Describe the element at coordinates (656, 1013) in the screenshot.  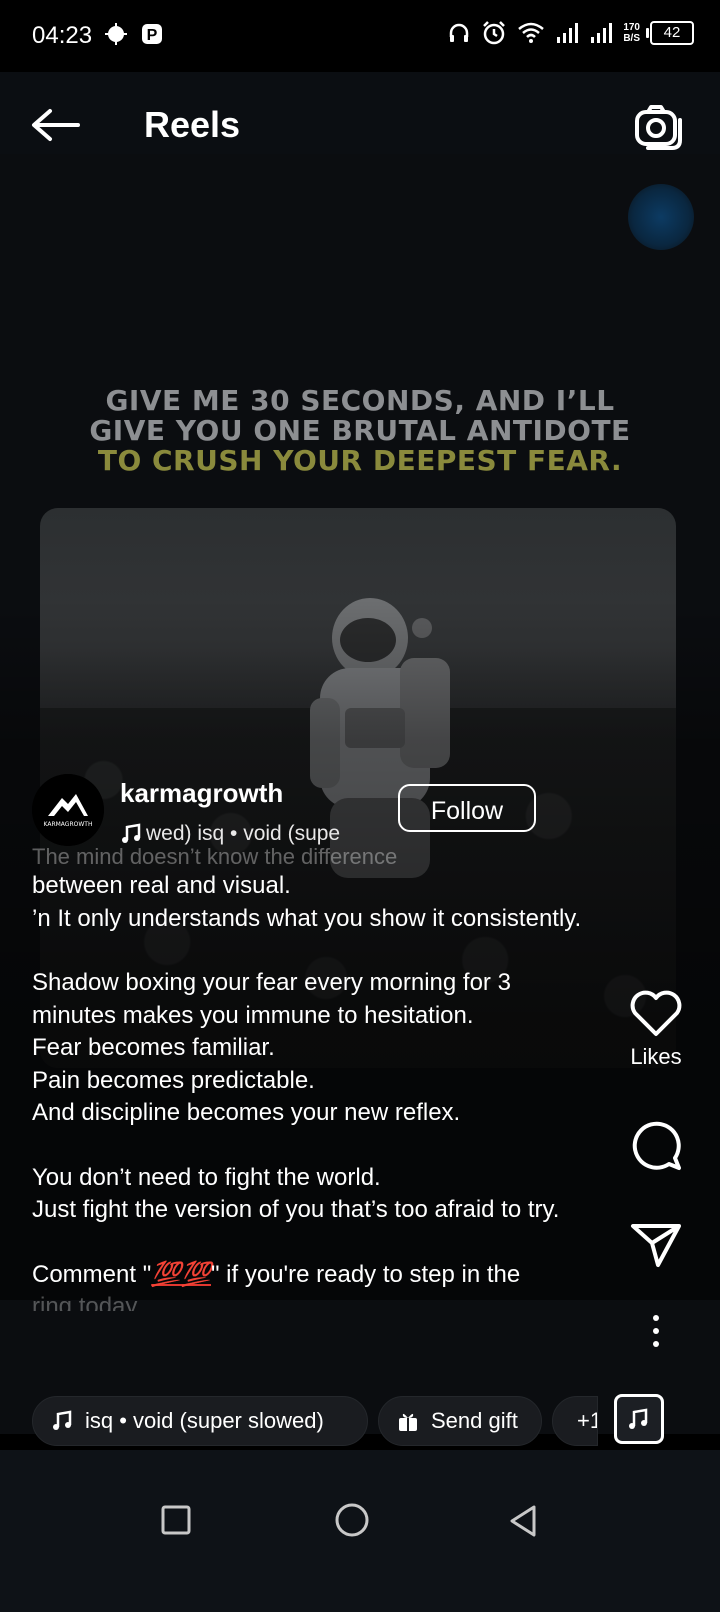
I see `heart-icon` at that location.